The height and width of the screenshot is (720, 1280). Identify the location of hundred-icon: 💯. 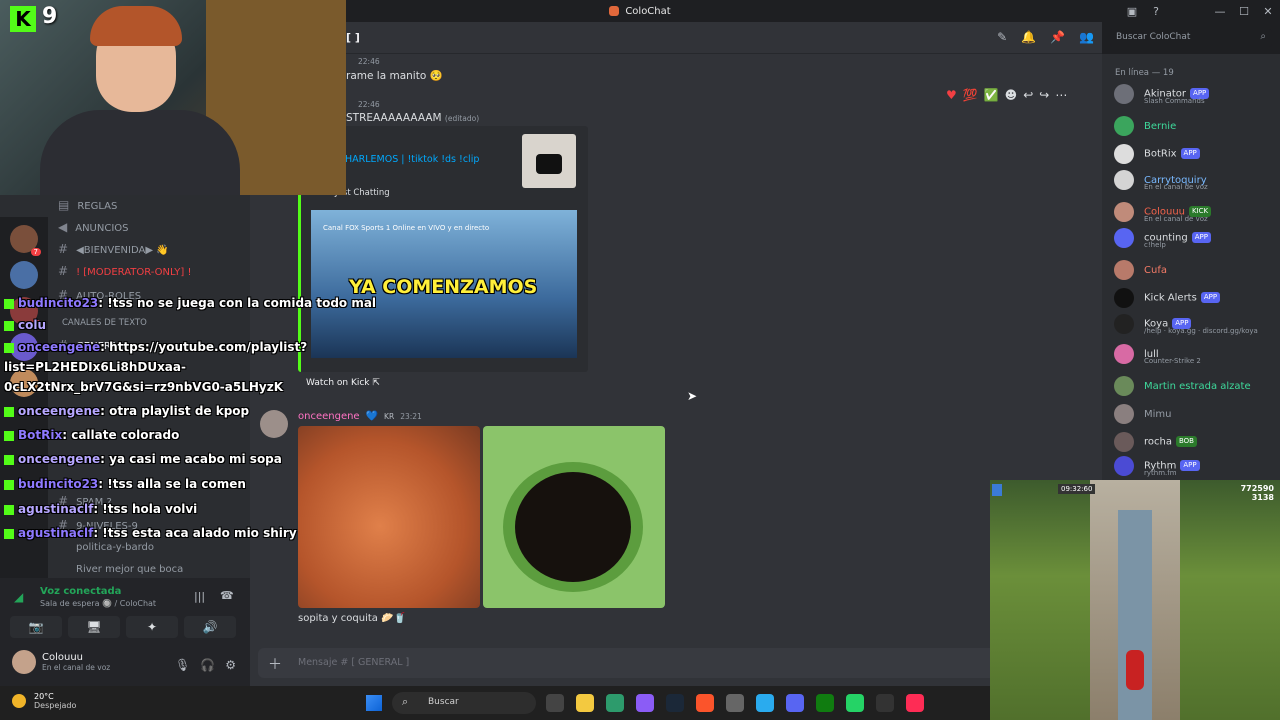
(970, 95).